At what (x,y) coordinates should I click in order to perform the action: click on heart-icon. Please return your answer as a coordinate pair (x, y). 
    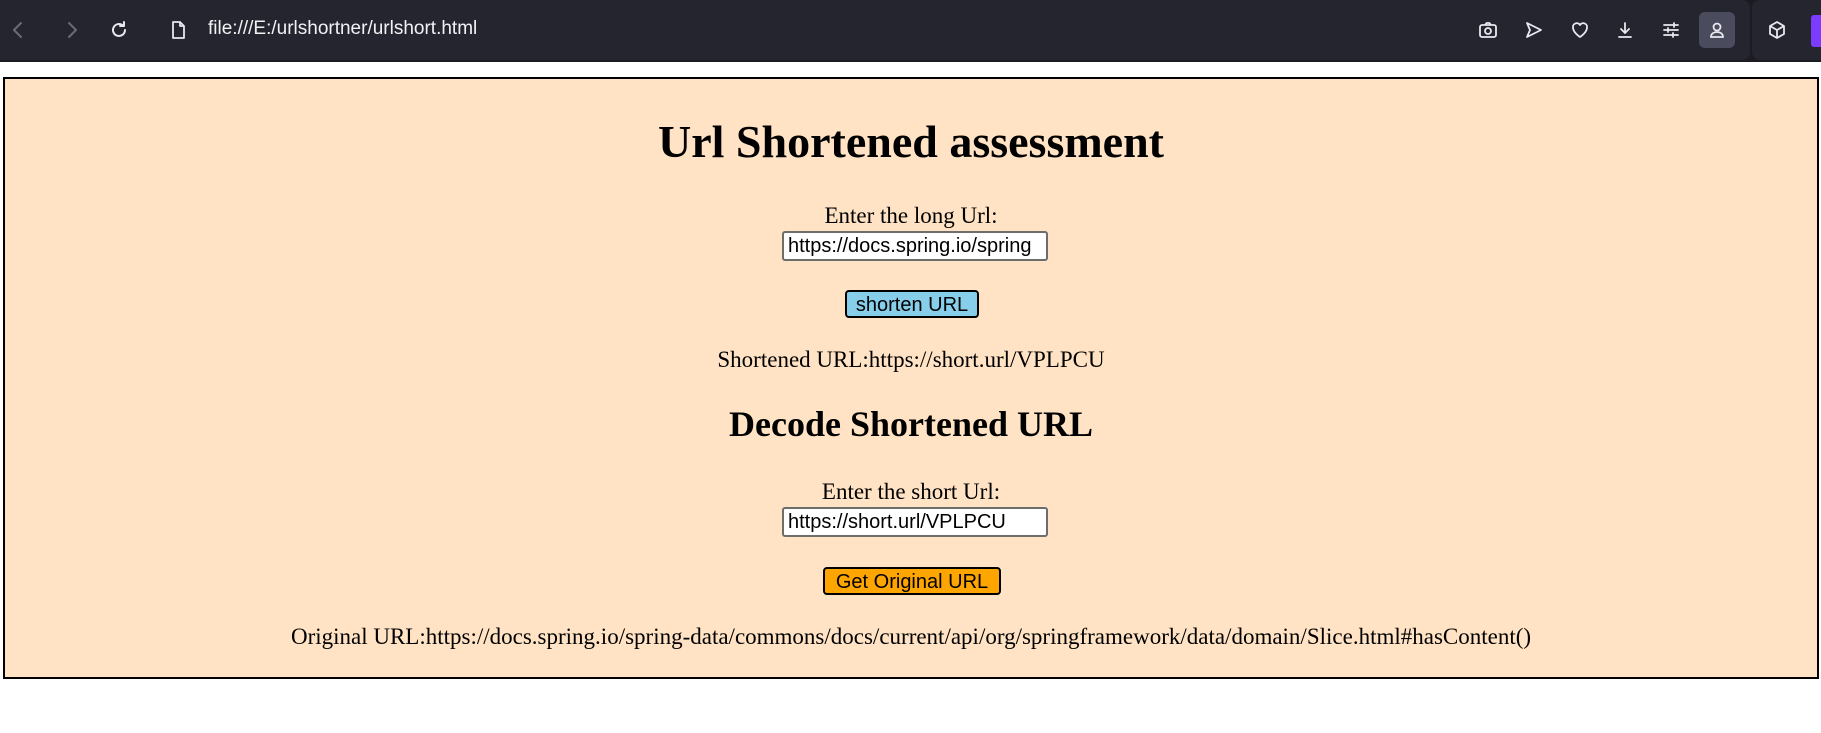
    Looking at the image, I should click on (1580, 30).